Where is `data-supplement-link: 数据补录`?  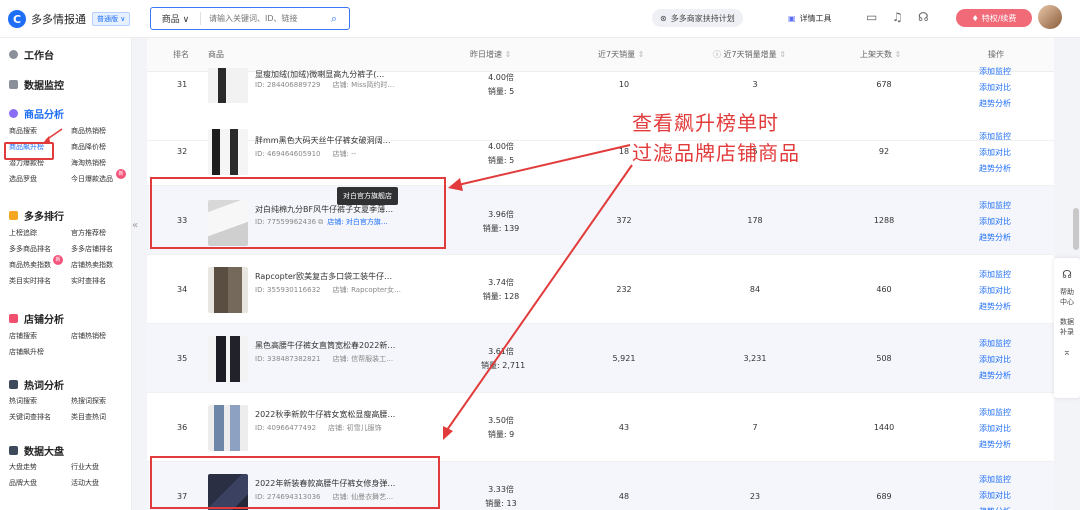
data-supplement-link: 数据补录 is located at coordinates (1067, 327).